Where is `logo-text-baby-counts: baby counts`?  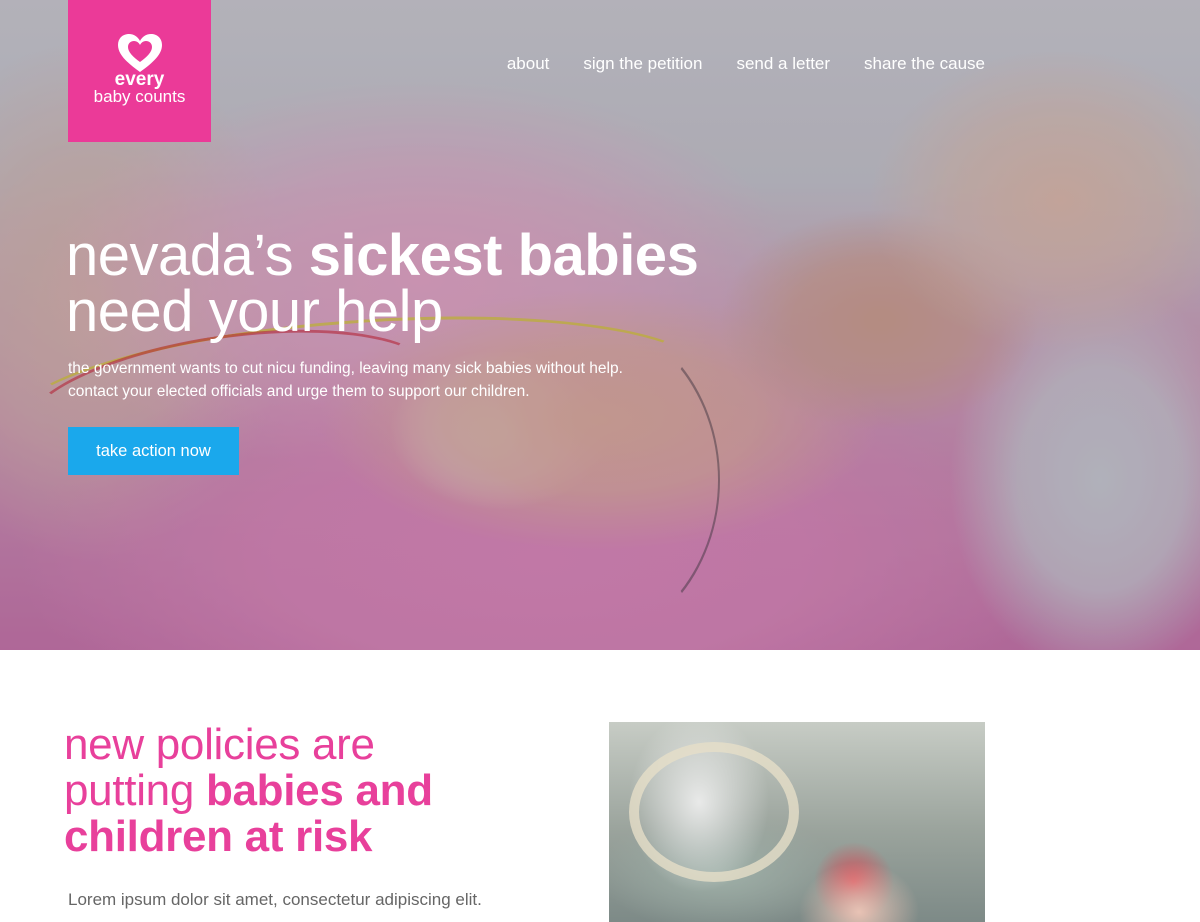
logo-text-baby-counts: baby counts is located at coordinates (139, 96).